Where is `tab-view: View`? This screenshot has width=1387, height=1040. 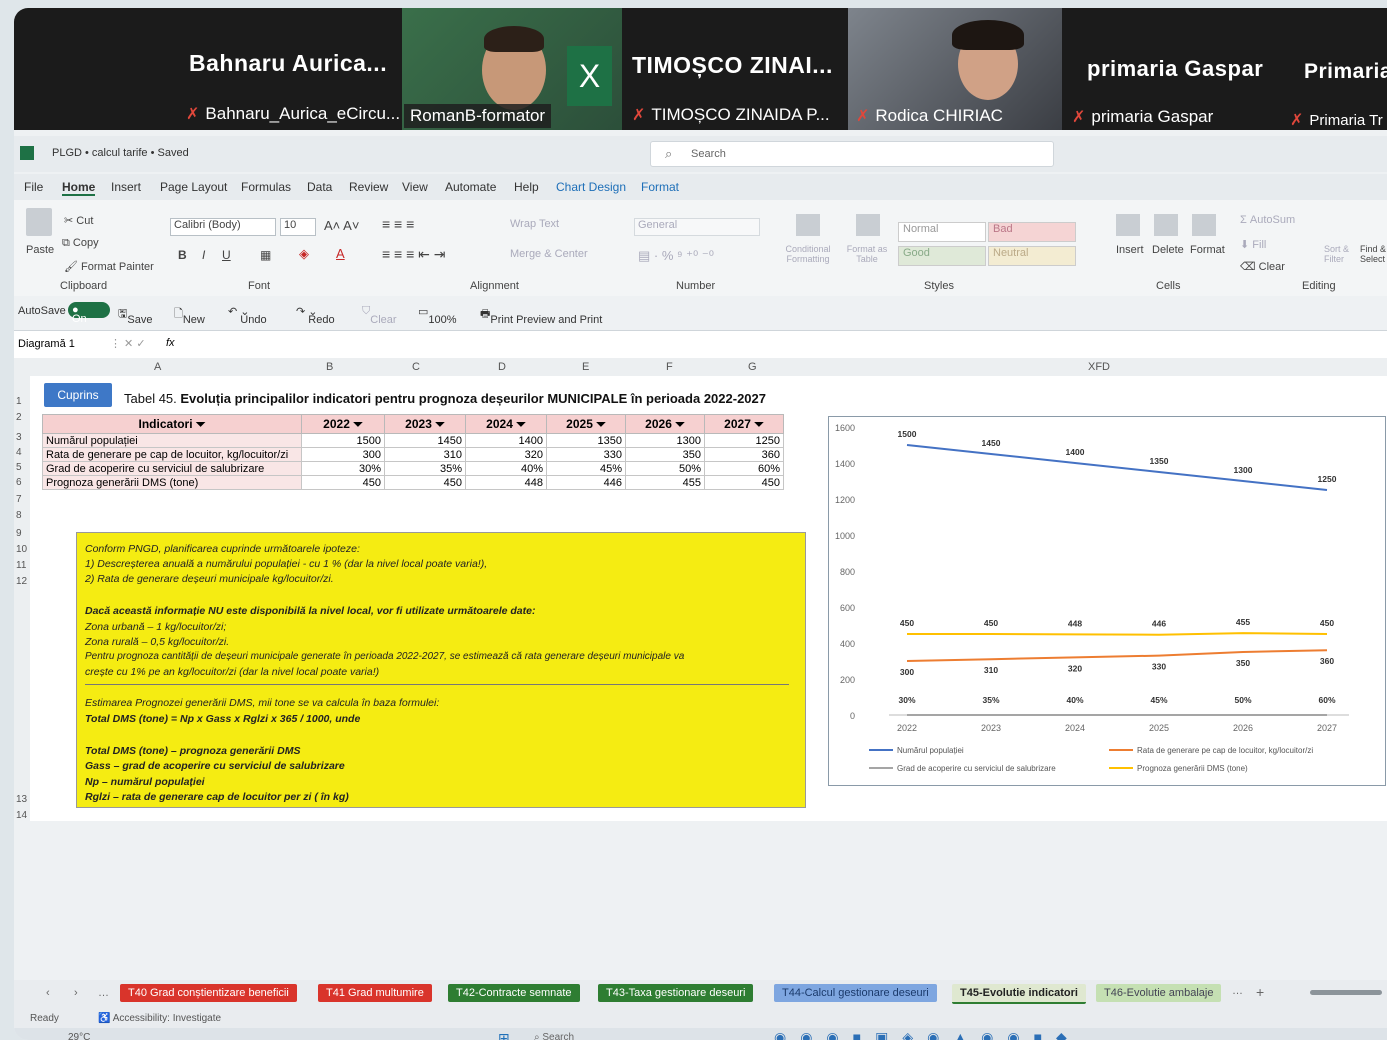 tab-view: View is located at coordinates (415, 187).